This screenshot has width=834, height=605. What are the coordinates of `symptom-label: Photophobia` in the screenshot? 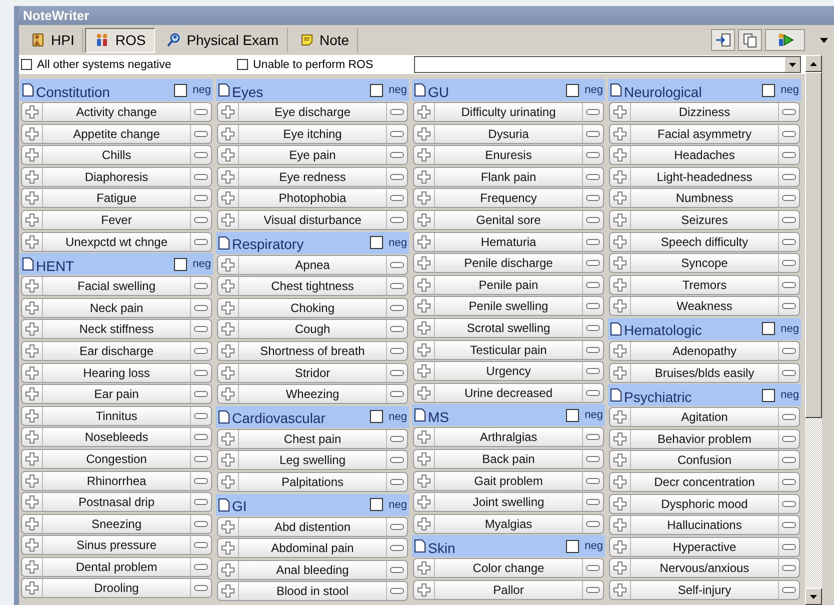 It's located at (312, 198).